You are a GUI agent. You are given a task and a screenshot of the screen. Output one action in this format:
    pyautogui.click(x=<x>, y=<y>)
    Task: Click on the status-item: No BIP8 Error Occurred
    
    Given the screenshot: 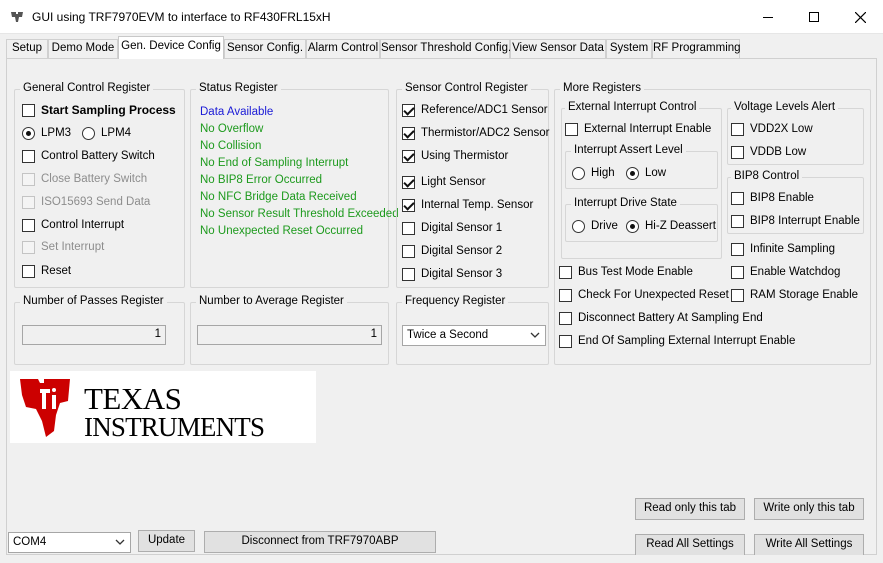 What is the action you would take?
    pyautogui.click(x=261, y=180)
    